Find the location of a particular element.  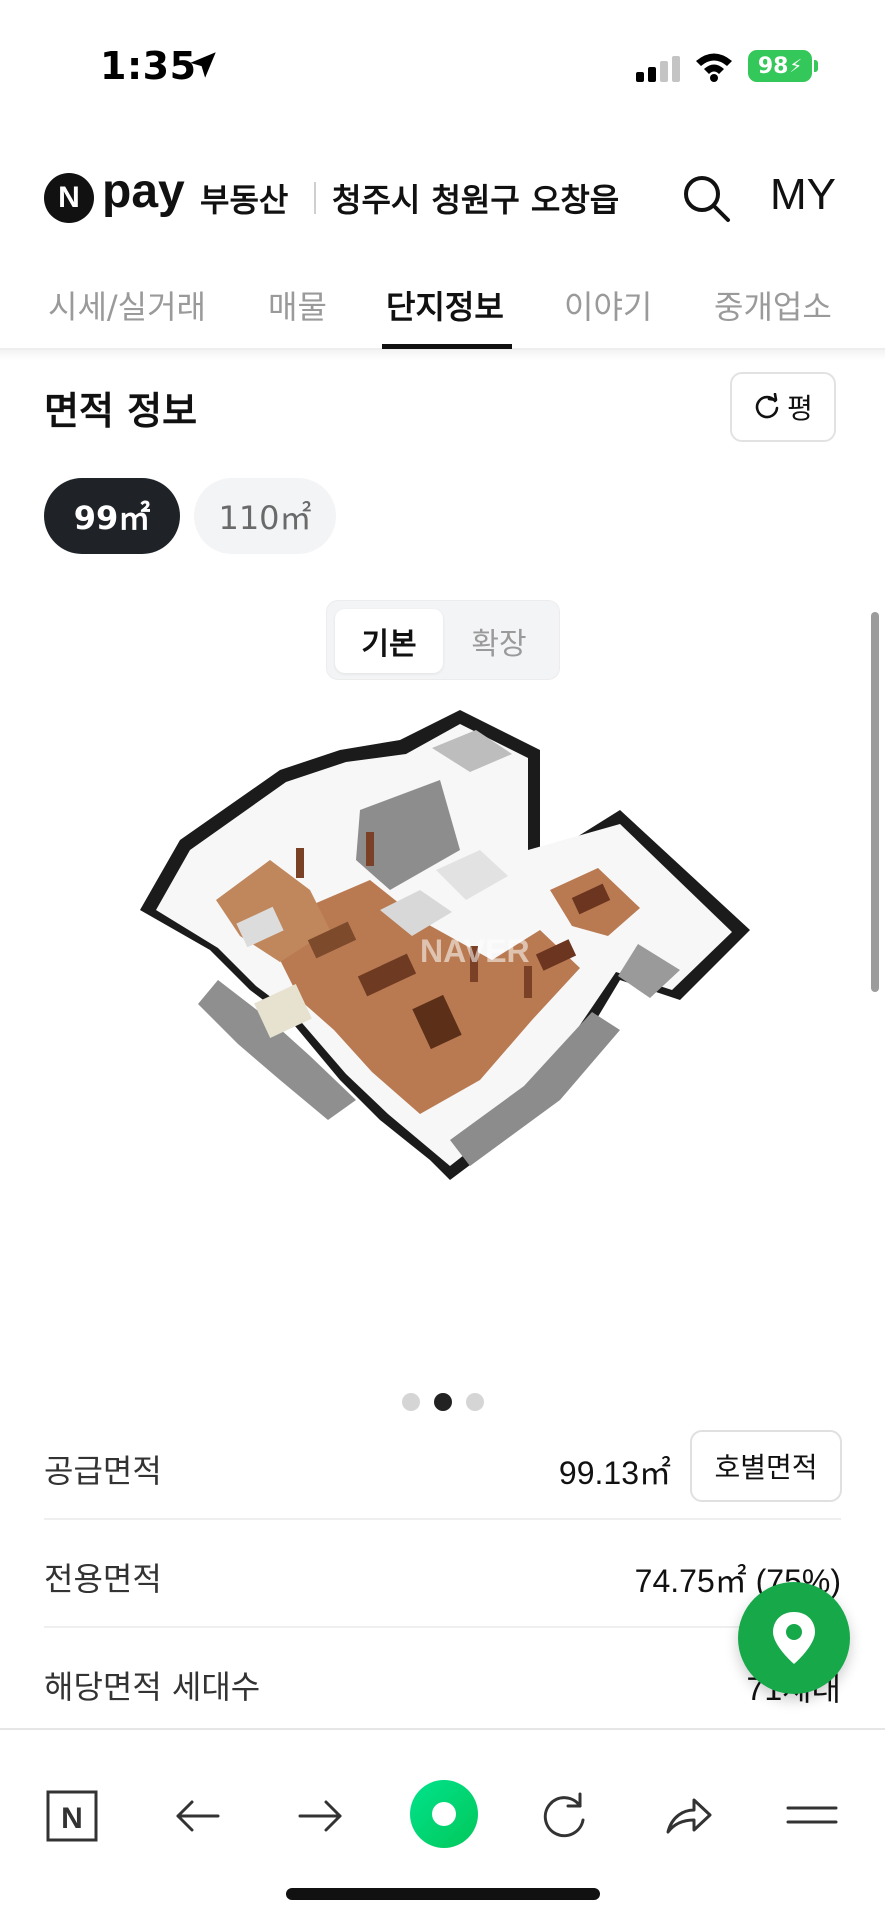

battery-cap is located at coordinates (816, 66).